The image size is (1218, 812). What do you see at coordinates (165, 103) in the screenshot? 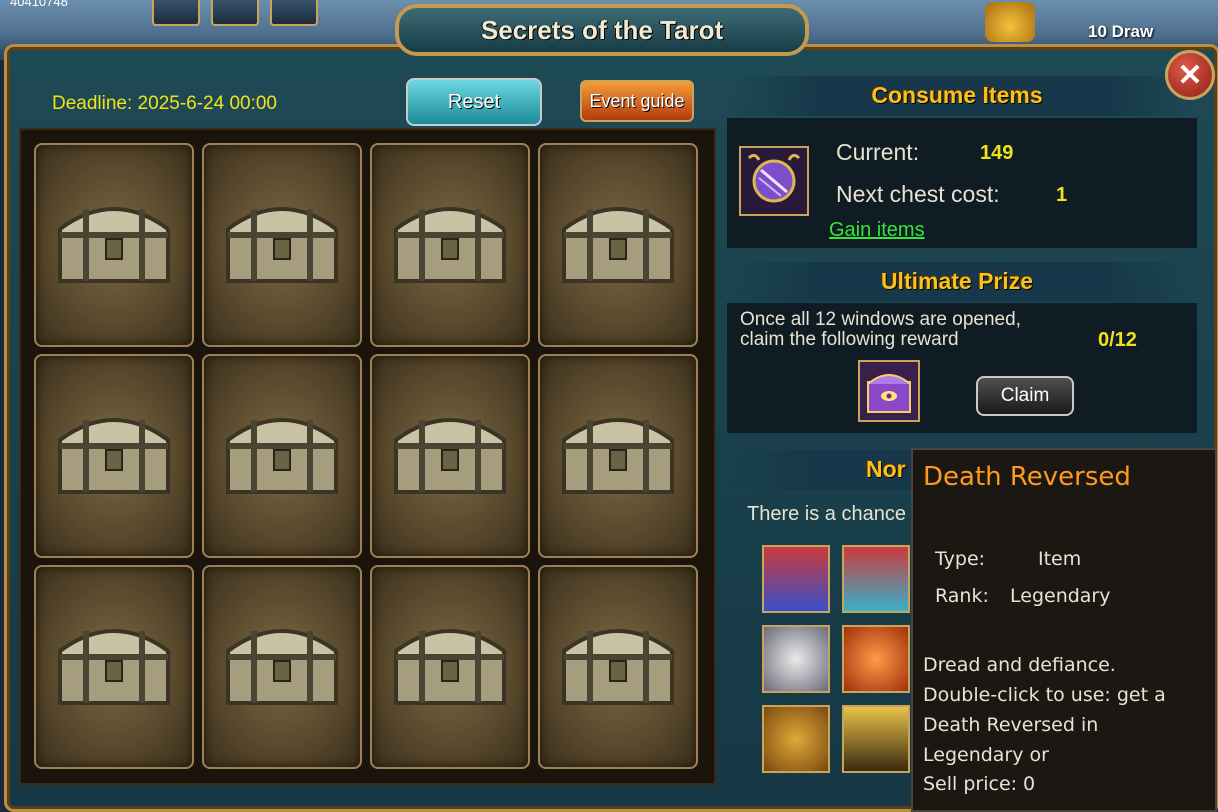
I see `deadline-text: Deadline: 2025-6-24 00:00` at bounding box center [165, 103].